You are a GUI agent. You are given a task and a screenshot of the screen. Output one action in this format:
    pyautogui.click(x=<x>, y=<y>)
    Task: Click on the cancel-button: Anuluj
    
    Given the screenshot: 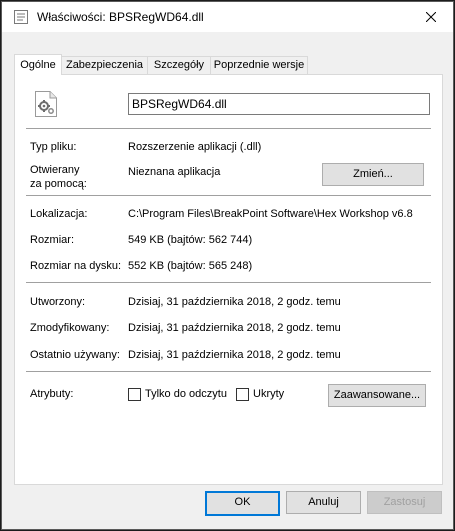 What is the action you would take?
    pyautogui.click(x=323, y=502)
    